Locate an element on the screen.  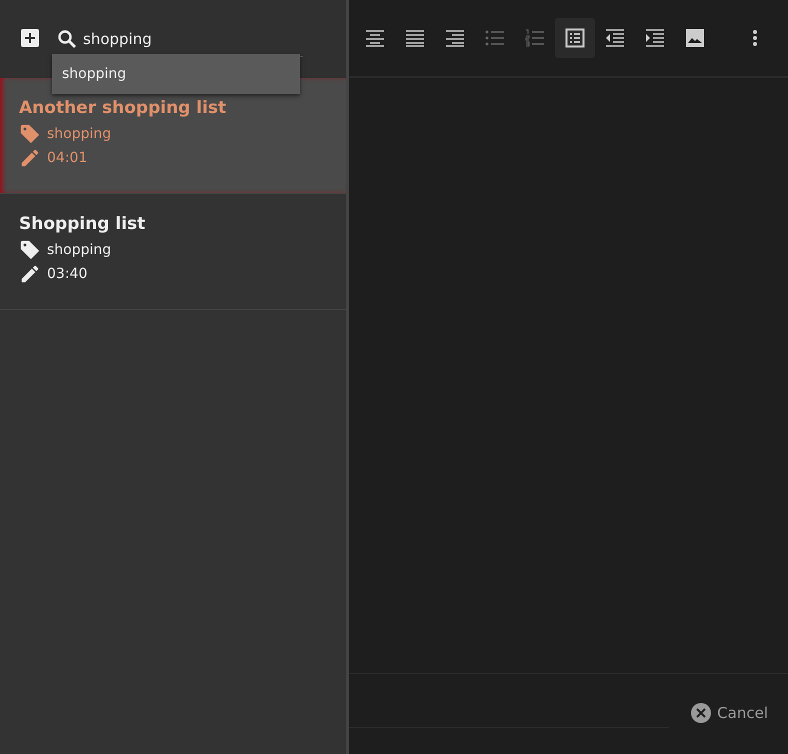
cancel-button: Cancel is located at coordinates (729, 713).